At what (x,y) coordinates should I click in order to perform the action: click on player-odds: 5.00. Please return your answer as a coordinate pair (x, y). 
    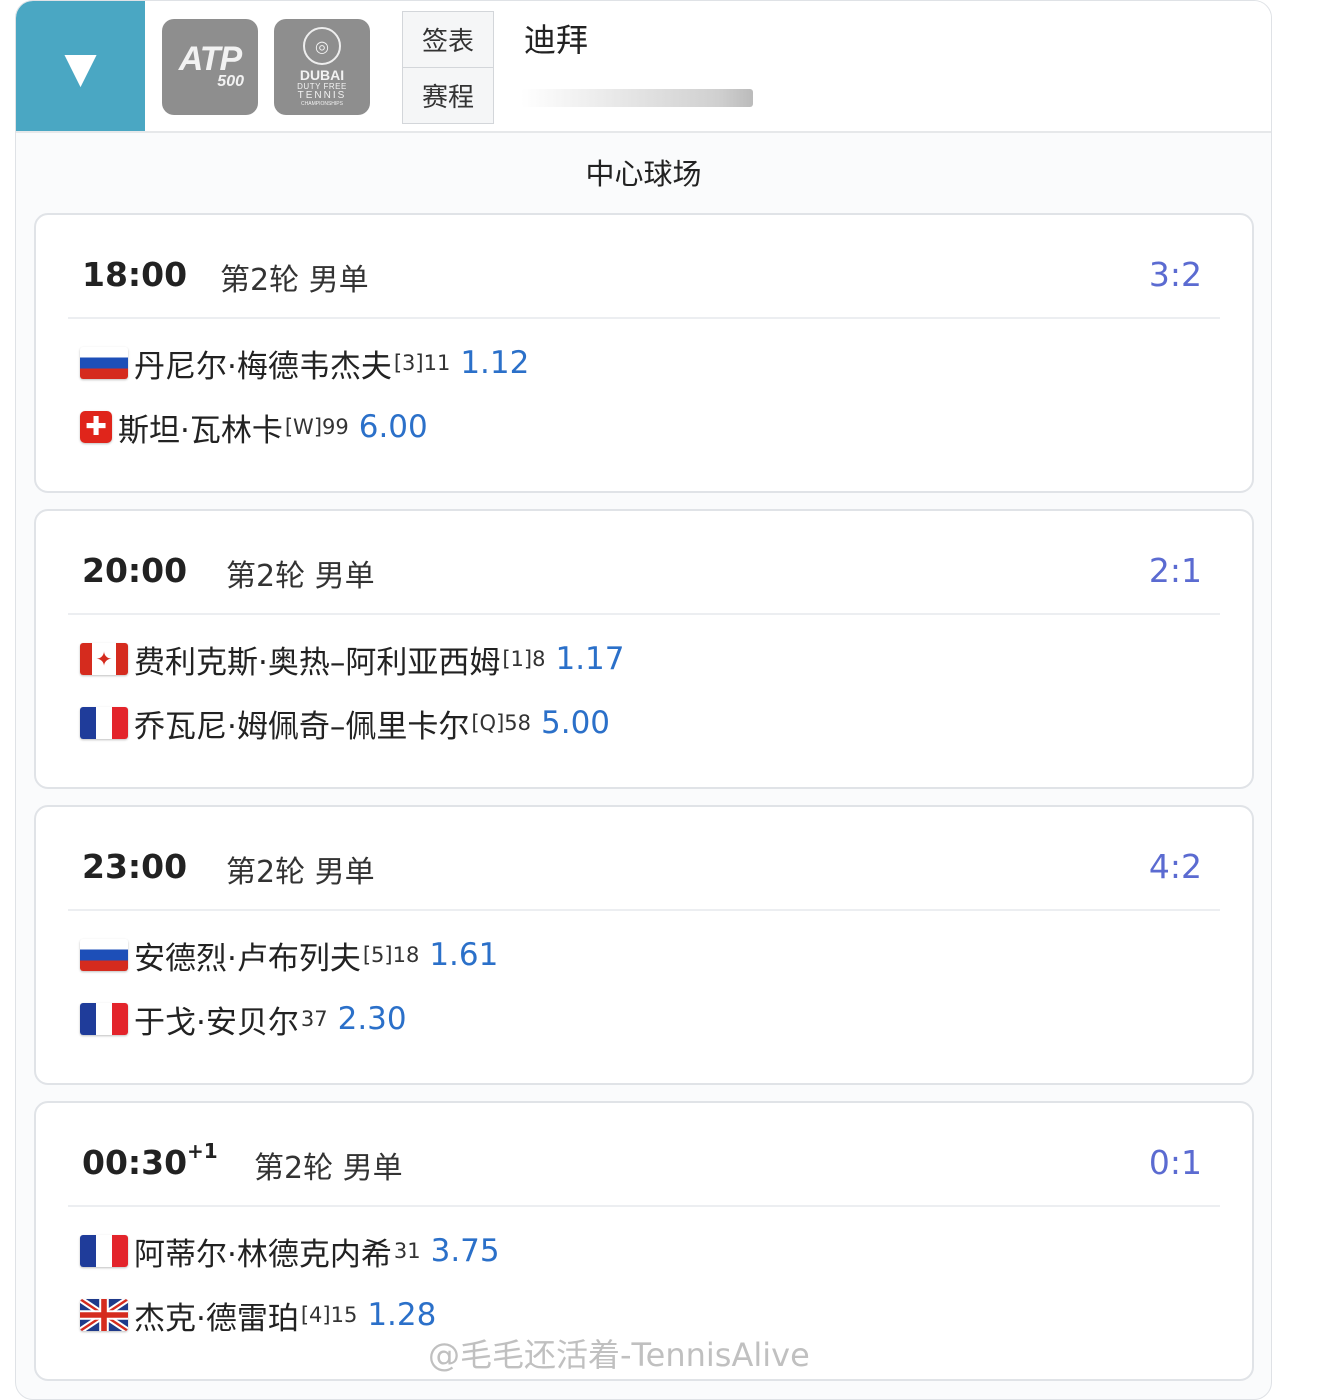
    Looking at the image, I should click on (576, 723).